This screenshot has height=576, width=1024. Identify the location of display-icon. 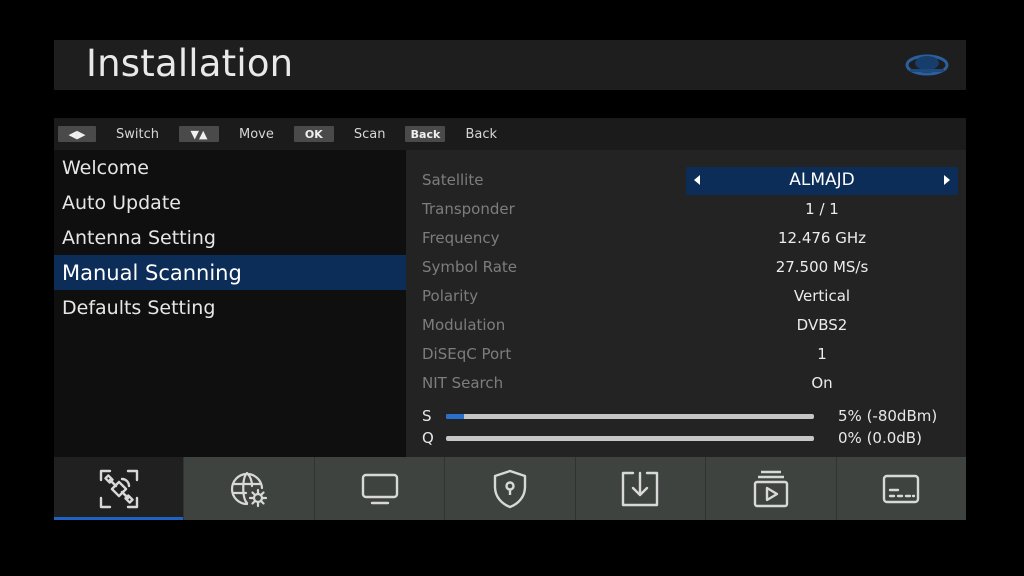
(379, 488).